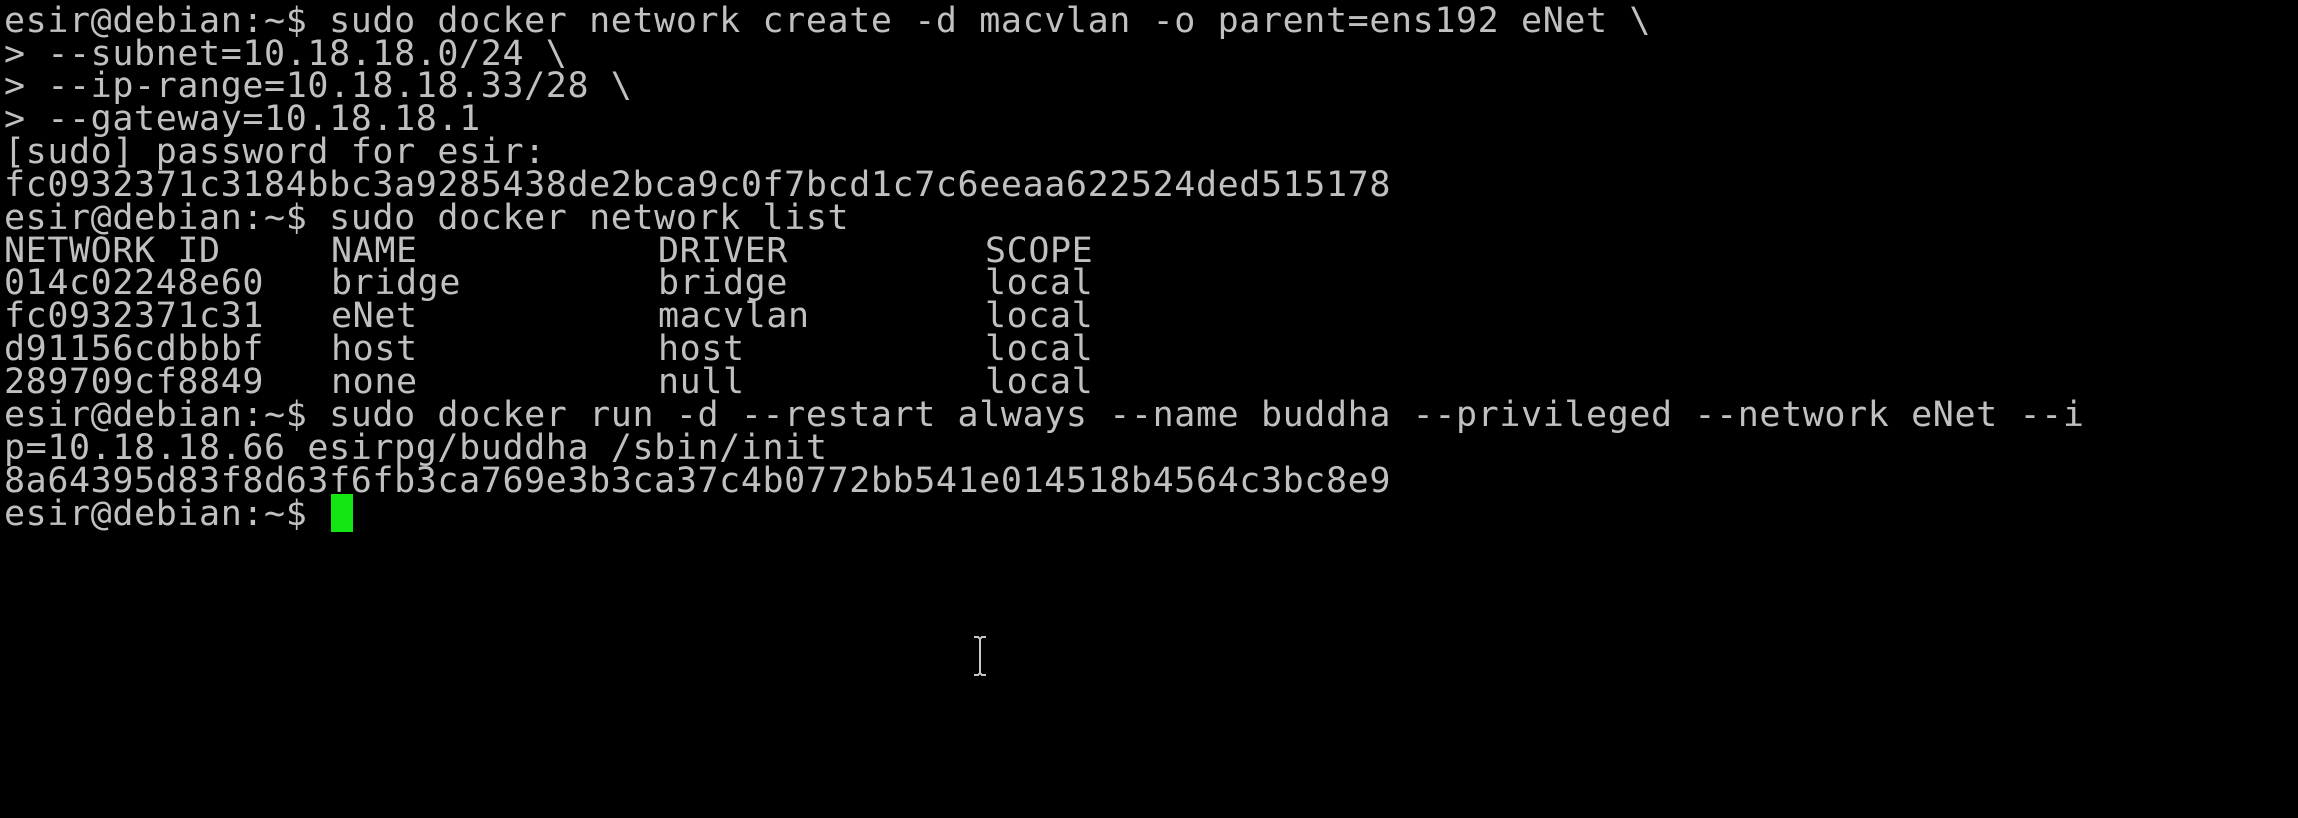 The height and width of the screenshot is (818, 2298). What do you see at coordinates (167, 514) in the screenshot?
I see `prompt-text: esir@debian:~$` at bounding box center [167, 514].